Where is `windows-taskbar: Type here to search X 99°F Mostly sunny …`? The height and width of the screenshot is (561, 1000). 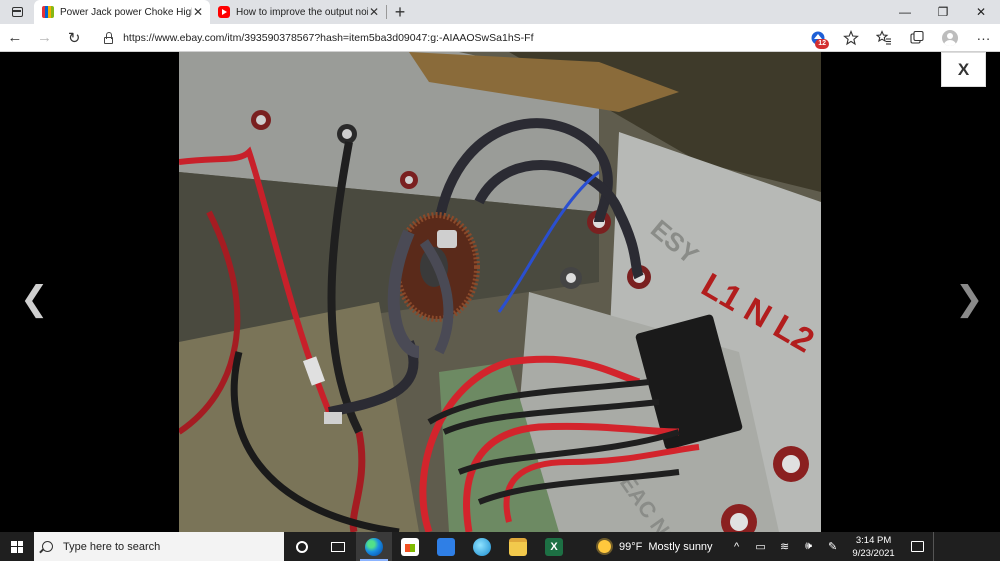
windows-taskbar: Type here to search X 99°F Mostly sunny … is located at coordinates (500, 546).